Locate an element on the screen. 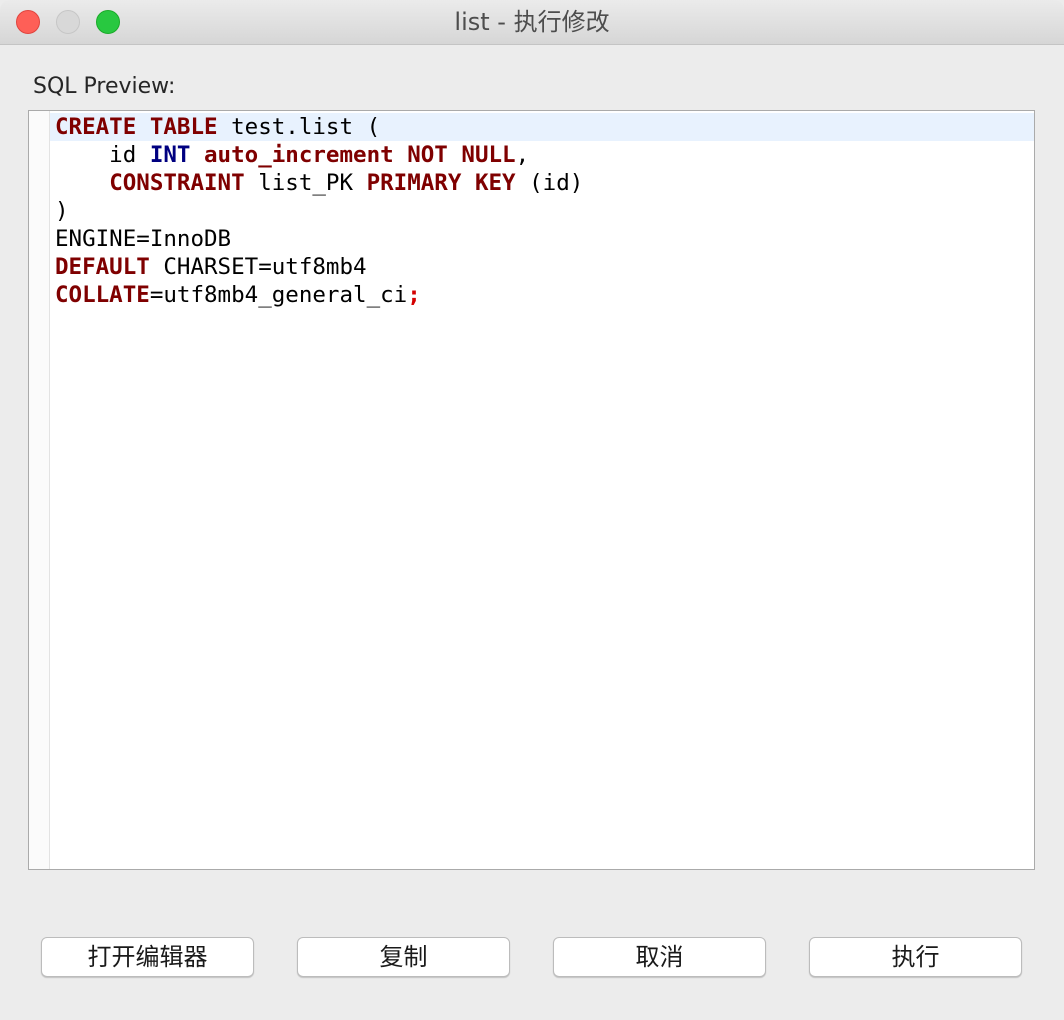 This screenshot has height=1020, width=1064. sql-keyword: KEY is located at coordinates (495, 183).